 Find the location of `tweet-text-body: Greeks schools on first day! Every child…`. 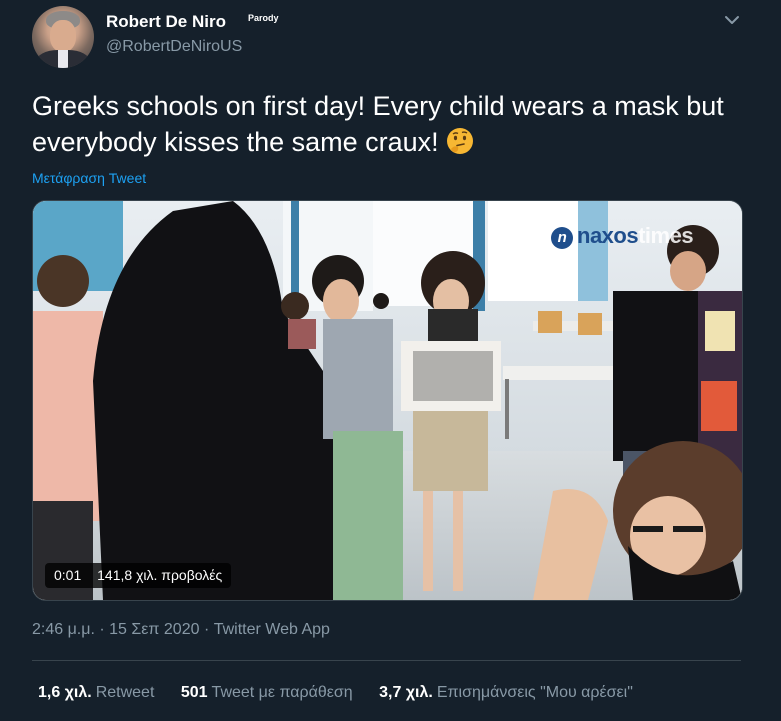

tweet-text-body: Greeks schools on first day! Every child… is located at coordinates (378, 124).